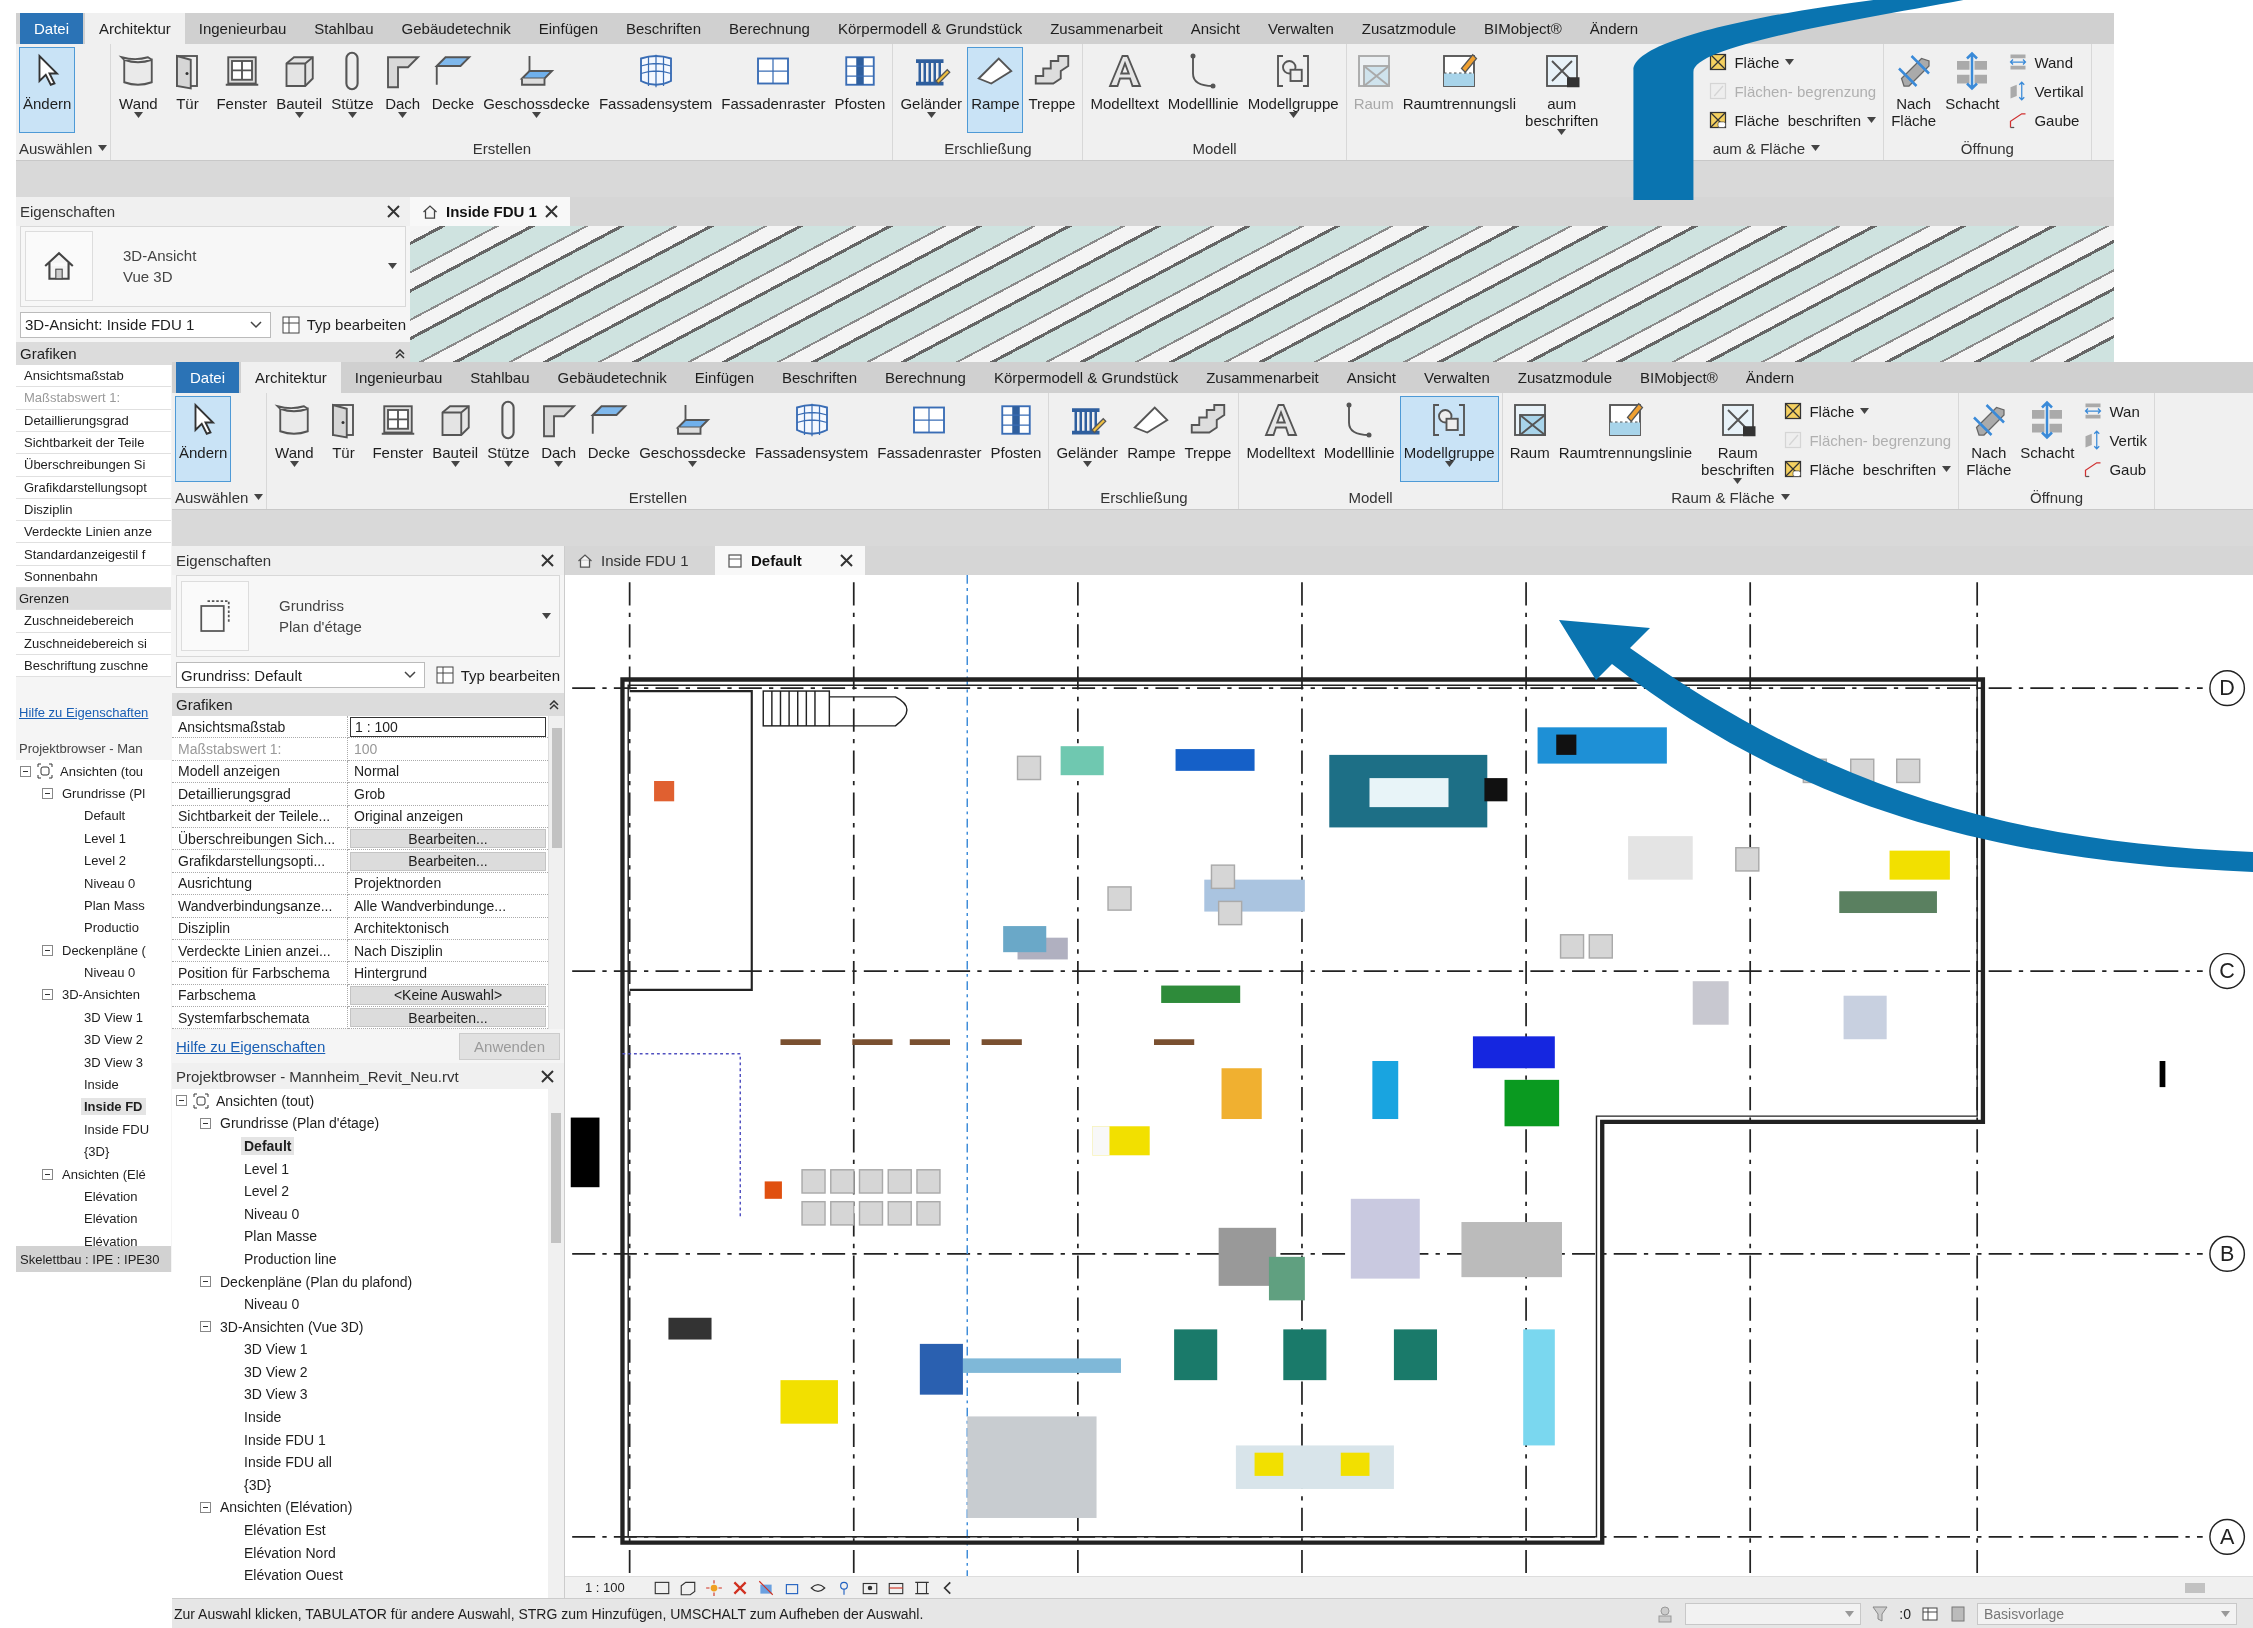  Describe the element at coordinates (203, 439) in the screenshot. I see `ribbon-tool-button: Ändern` at that location.